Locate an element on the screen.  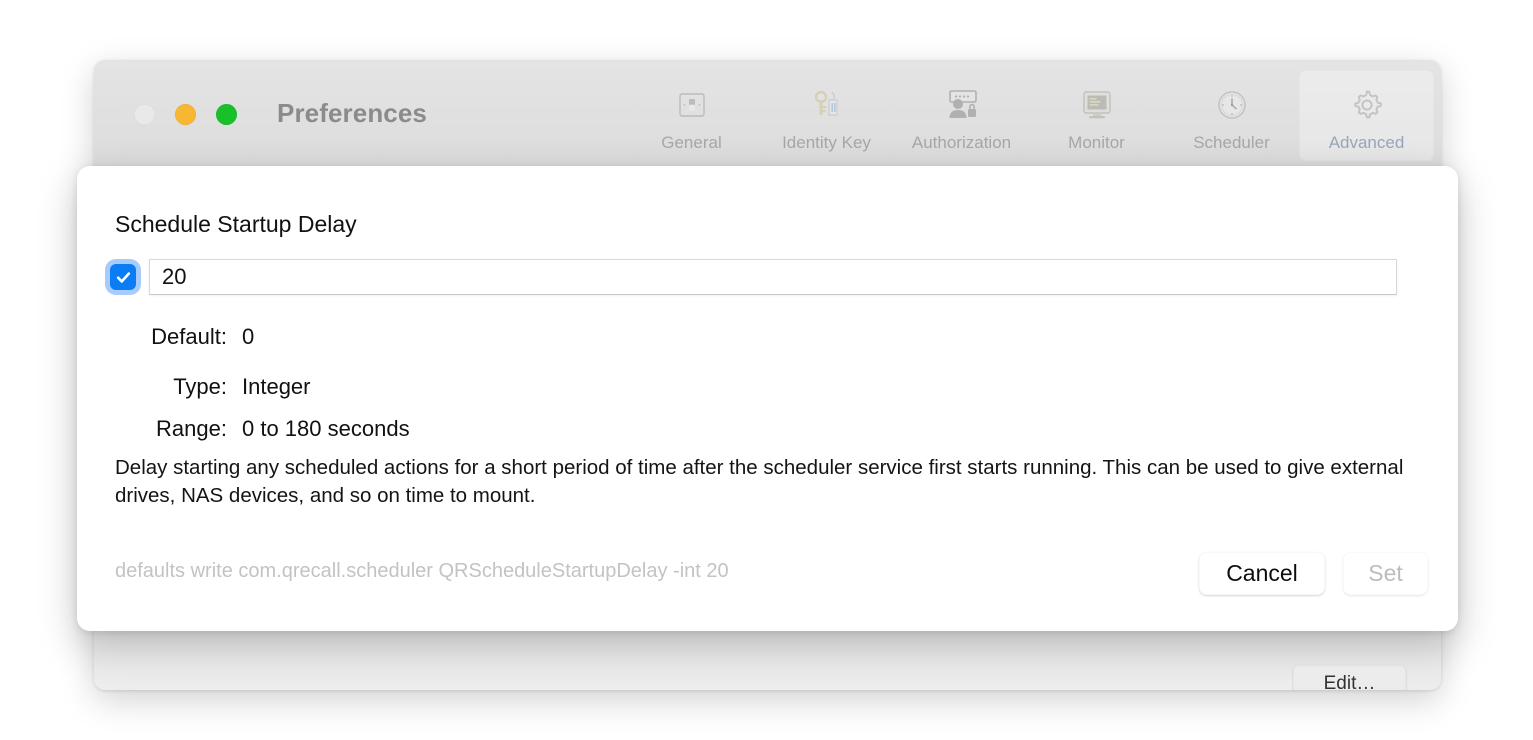
enable-override-checkbox is located at coordinates (123, 277).